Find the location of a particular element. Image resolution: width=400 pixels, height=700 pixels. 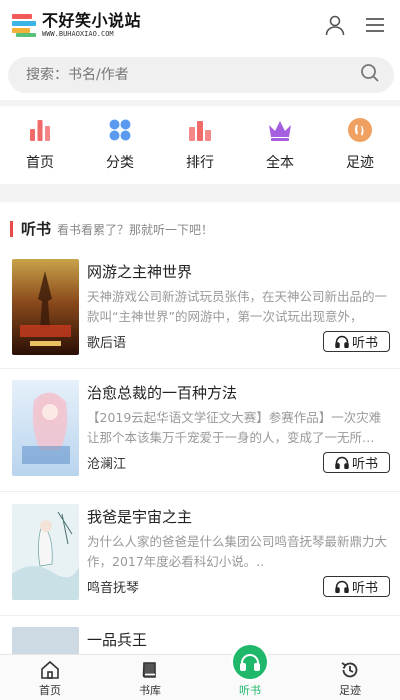

bottom-nav-label: 足迹 is located at coordinates (350, 690).